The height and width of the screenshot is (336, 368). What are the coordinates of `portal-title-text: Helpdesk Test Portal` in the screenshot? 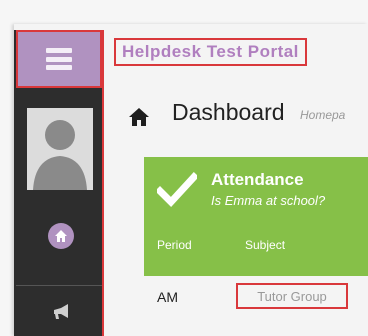 It's located at (210, 51).